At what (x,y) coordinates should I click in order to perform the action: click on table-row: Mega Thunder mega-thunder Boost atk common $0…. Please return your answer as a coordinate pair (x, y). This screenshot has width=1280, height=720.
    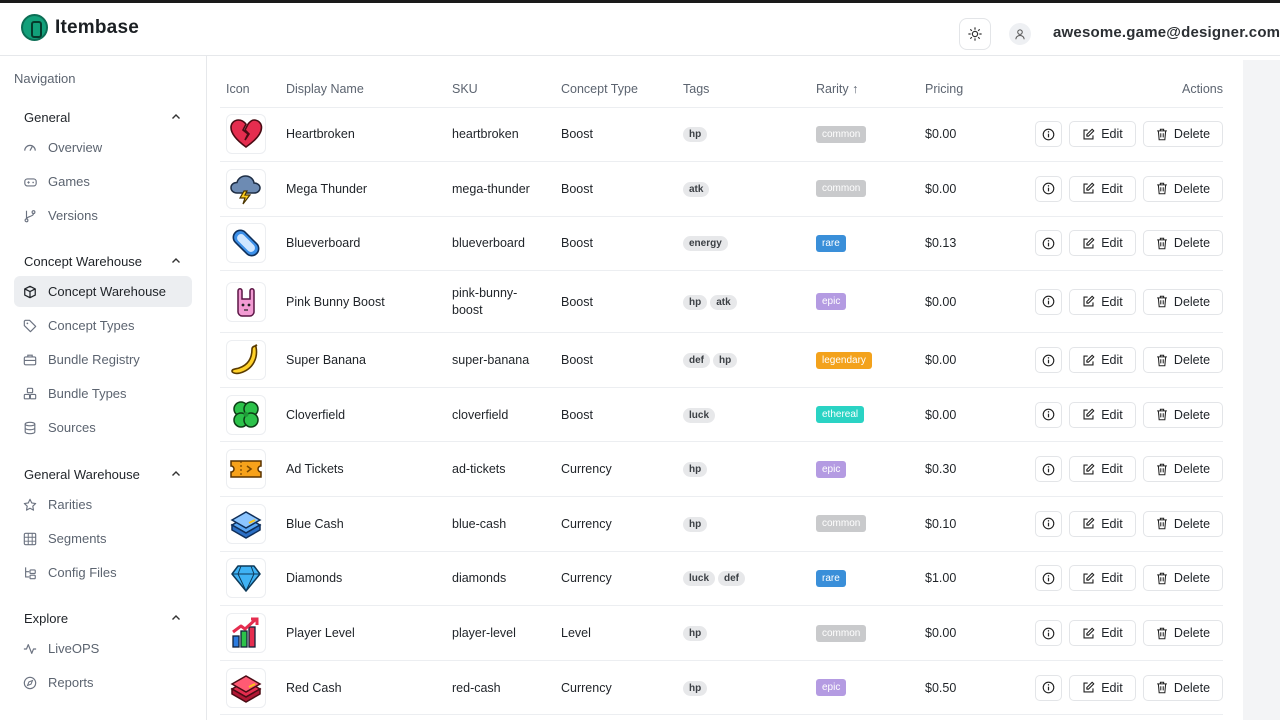
    Looking at the image, I should click on (721, 189).